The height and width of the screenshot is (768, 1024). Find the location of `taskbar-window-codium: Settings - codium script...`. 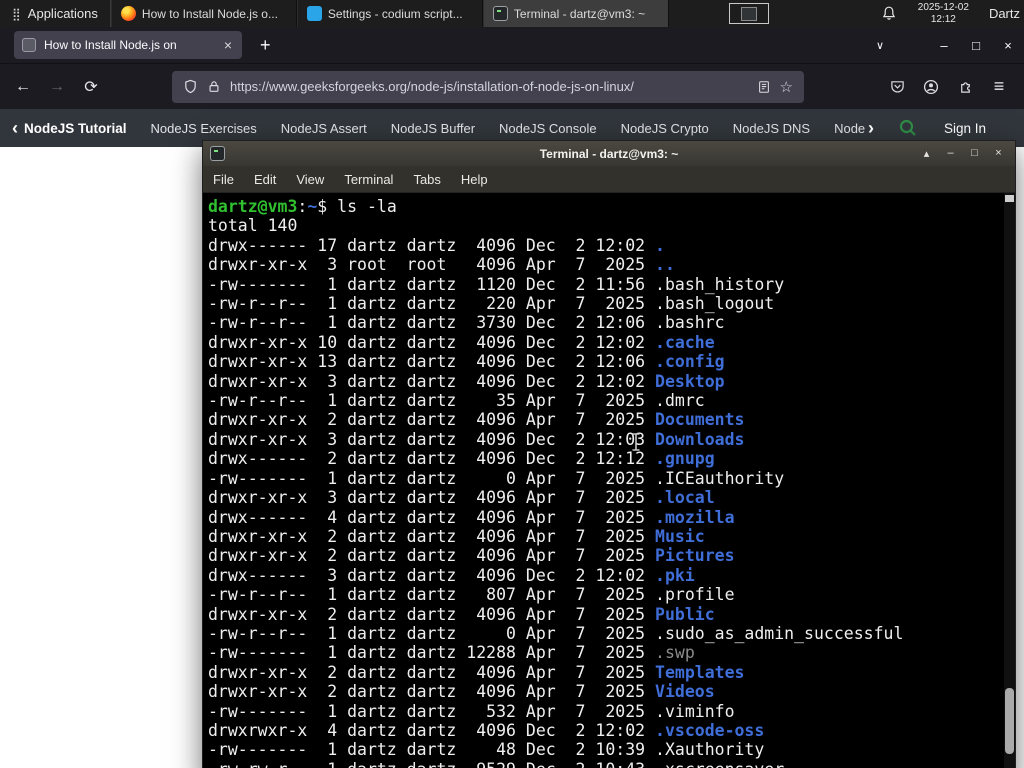

taskbar-window-codium: Settings - codium script... is located at coordinates (389, 13).